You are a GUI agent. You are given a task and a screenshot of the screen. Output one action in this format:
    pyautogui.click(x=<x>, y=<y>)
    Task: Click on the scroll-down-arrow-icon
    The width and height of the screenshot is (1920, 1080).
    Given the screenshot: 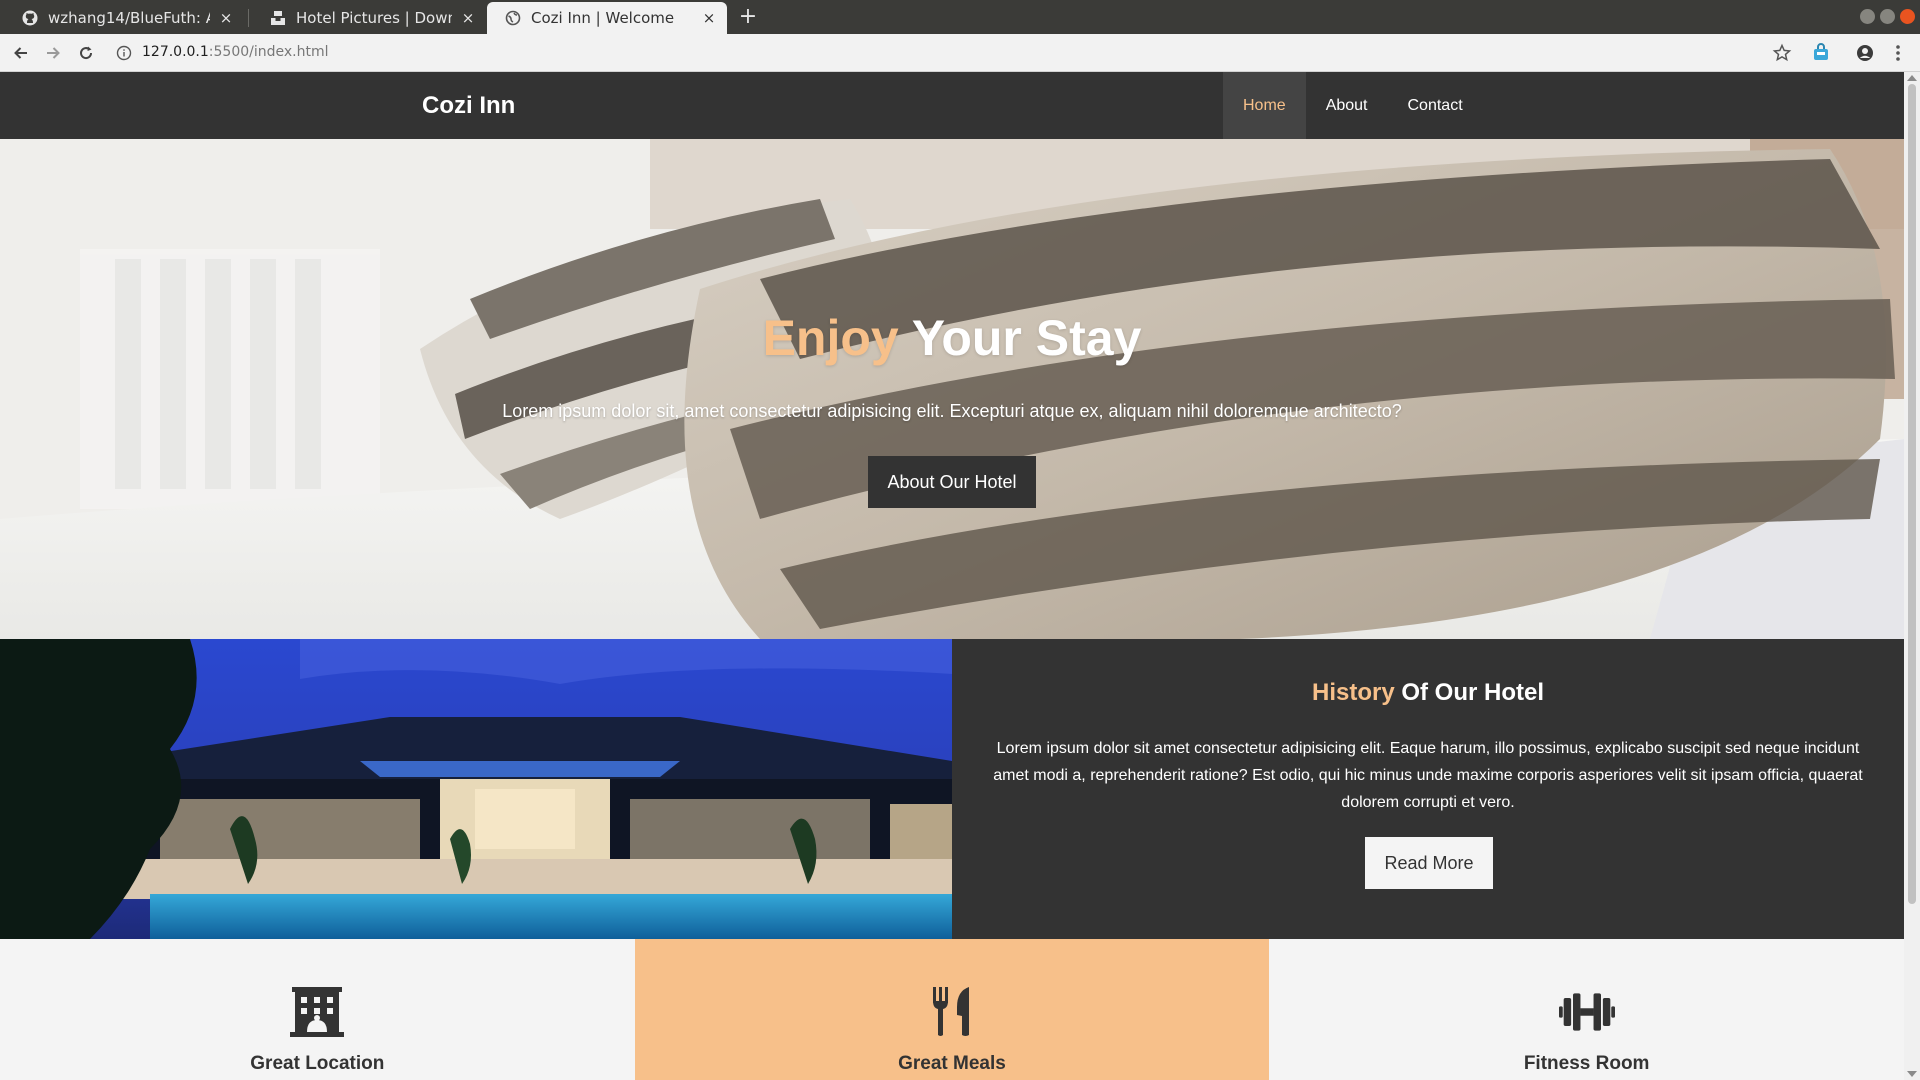 What is the action you would take?
    pyautogui.click(x=1912, y=1074)
    